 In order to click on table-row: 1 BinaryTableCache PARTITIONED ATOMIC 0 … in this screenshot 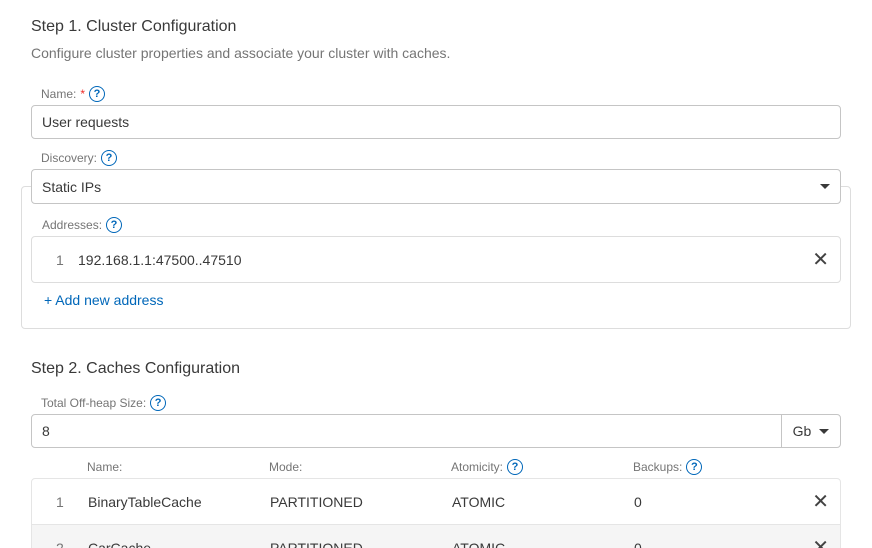, I will do `click(436, 501)`.